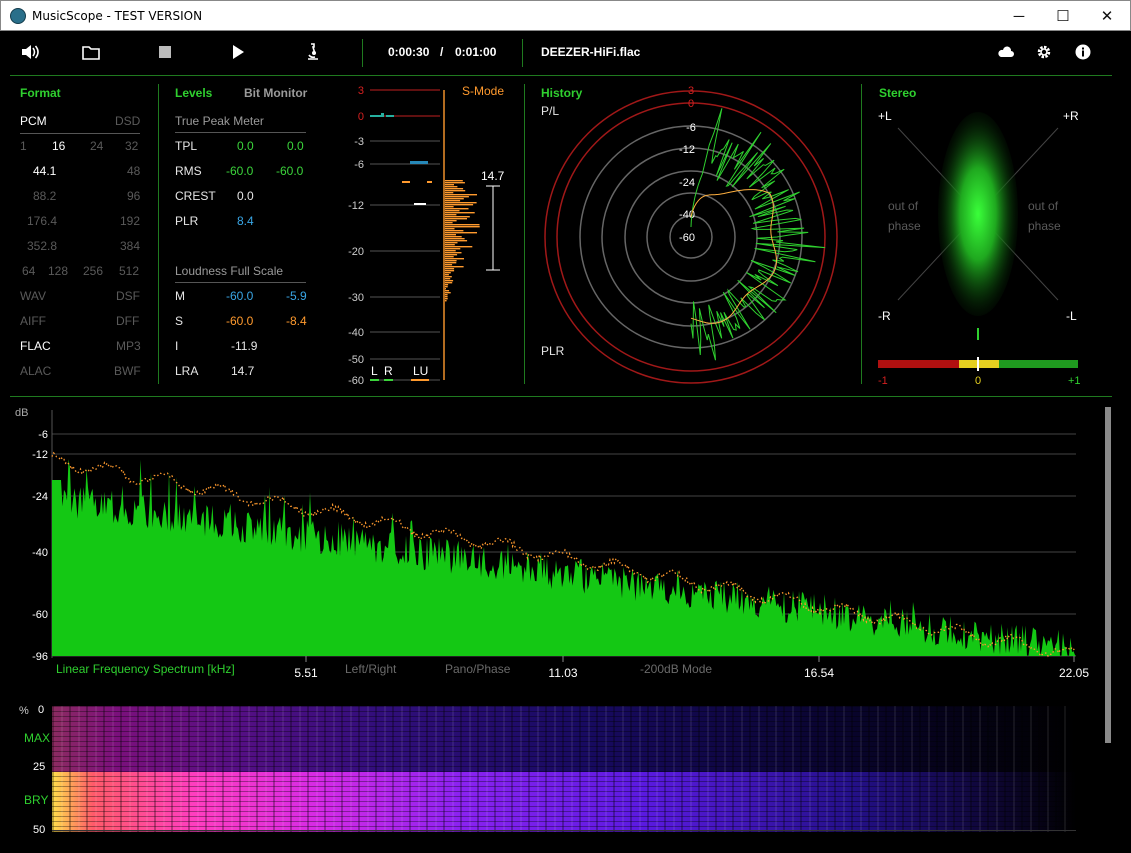 The width and height of the screenshot is (1131, 853). I want to click on oop-right-2: phase, so click(1044, 226).